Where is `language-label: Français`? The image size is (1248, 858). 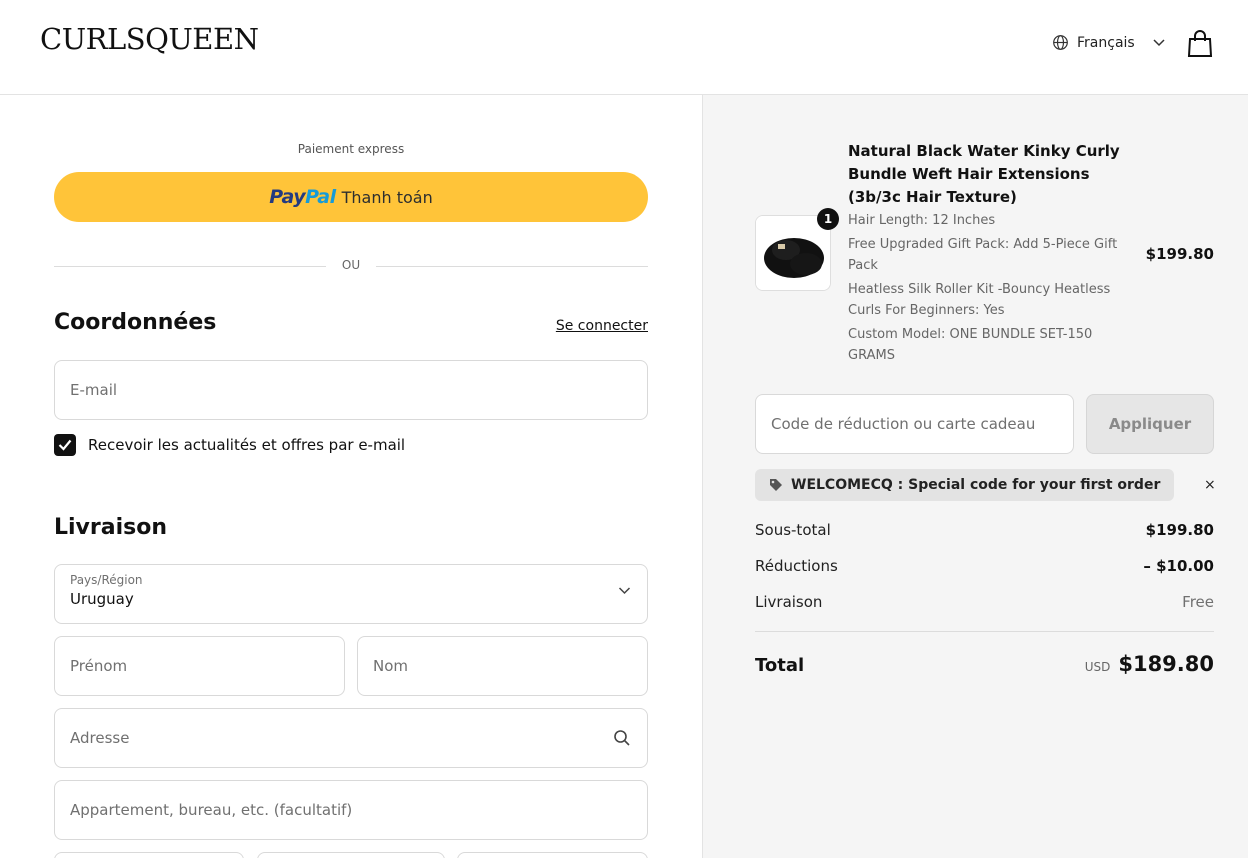 language-label: Français is located at coordinates (1106, 42).